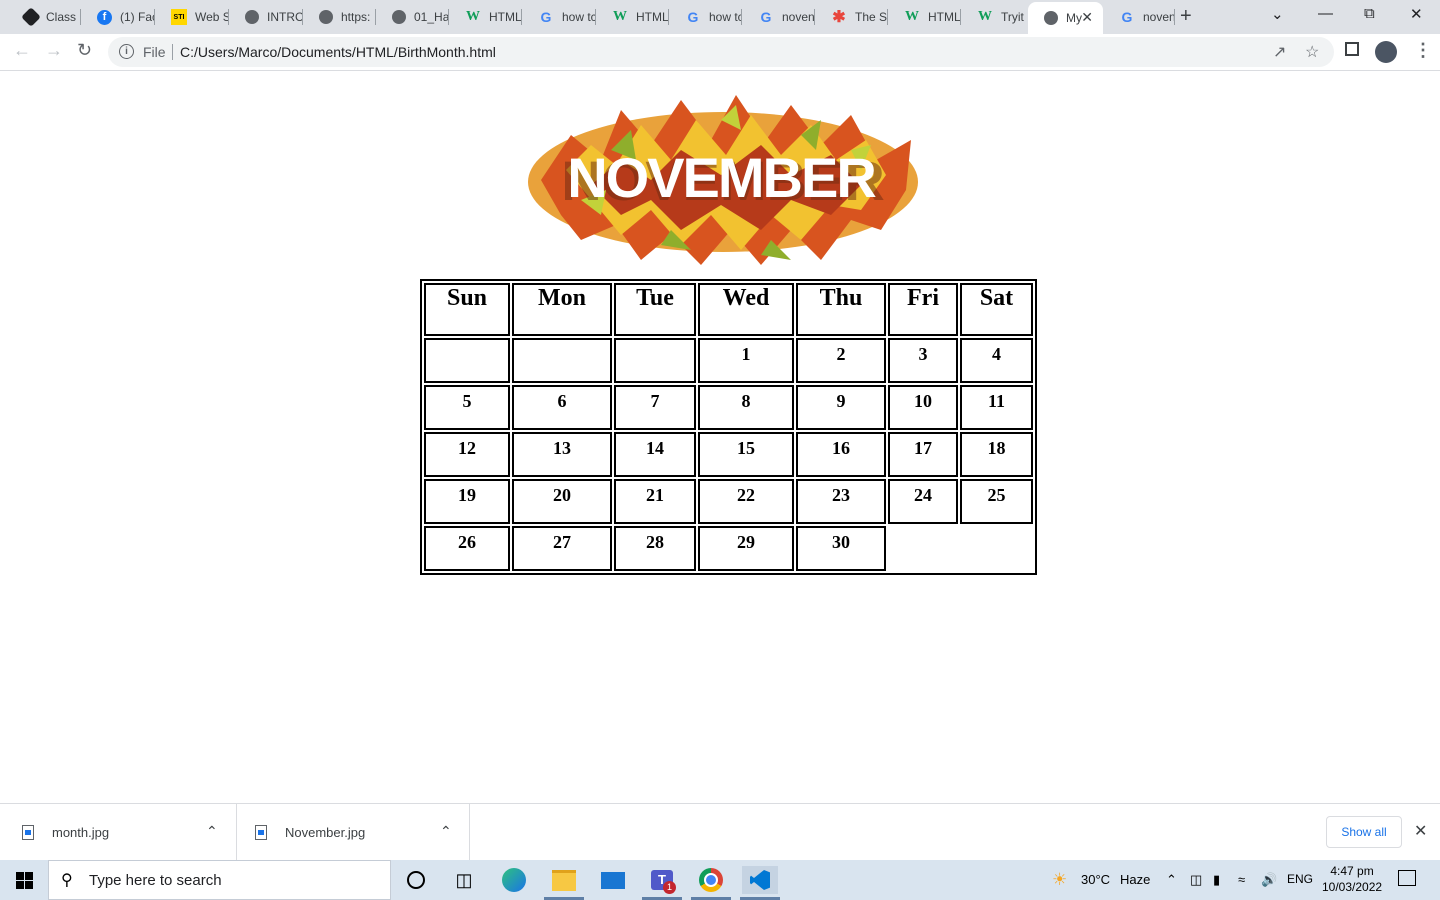  Describe the element at coordinates (24, 880) in the screenshot. I see `windows-start-icon` at that location.